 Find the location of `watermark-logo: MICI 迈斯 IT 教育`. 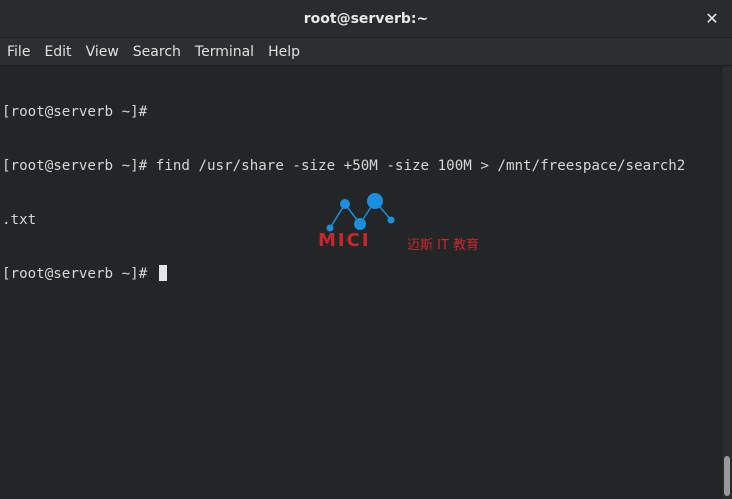

watermark-logo: MICI 迈斯 IT 教育 is located at coordinates (405, 222).